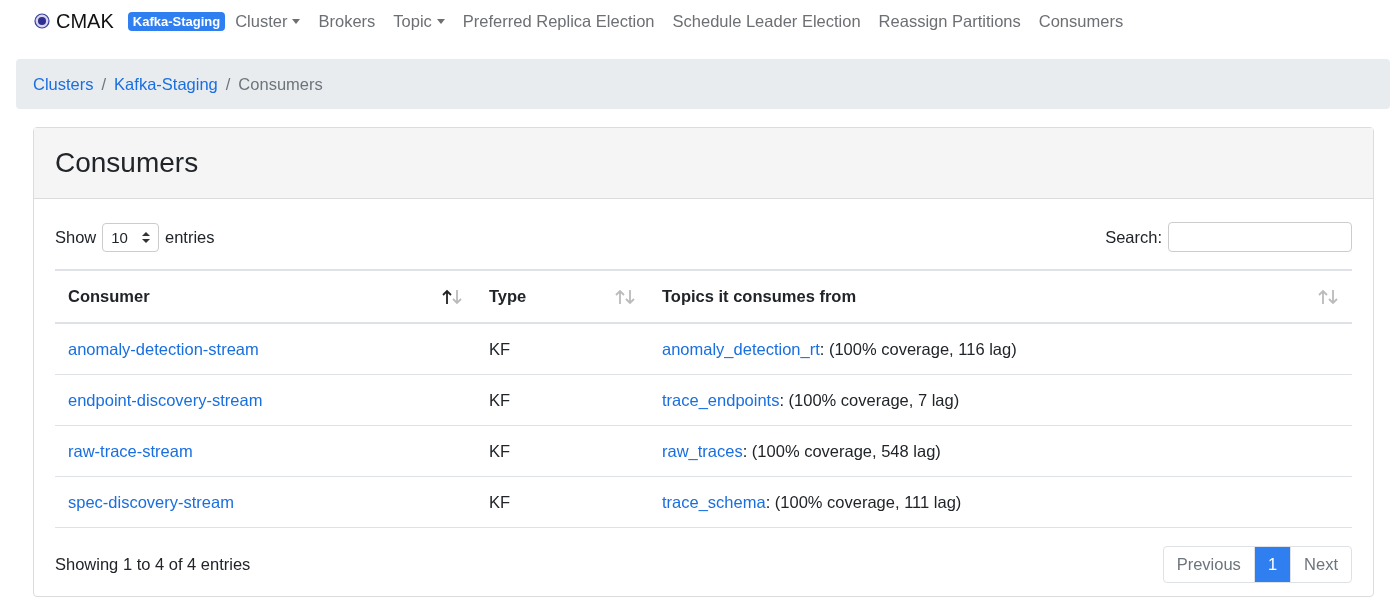 Image resolution: width=1400 pixels, height=609 pixels. I want to click on entries-label: entries, so click(189, 237).